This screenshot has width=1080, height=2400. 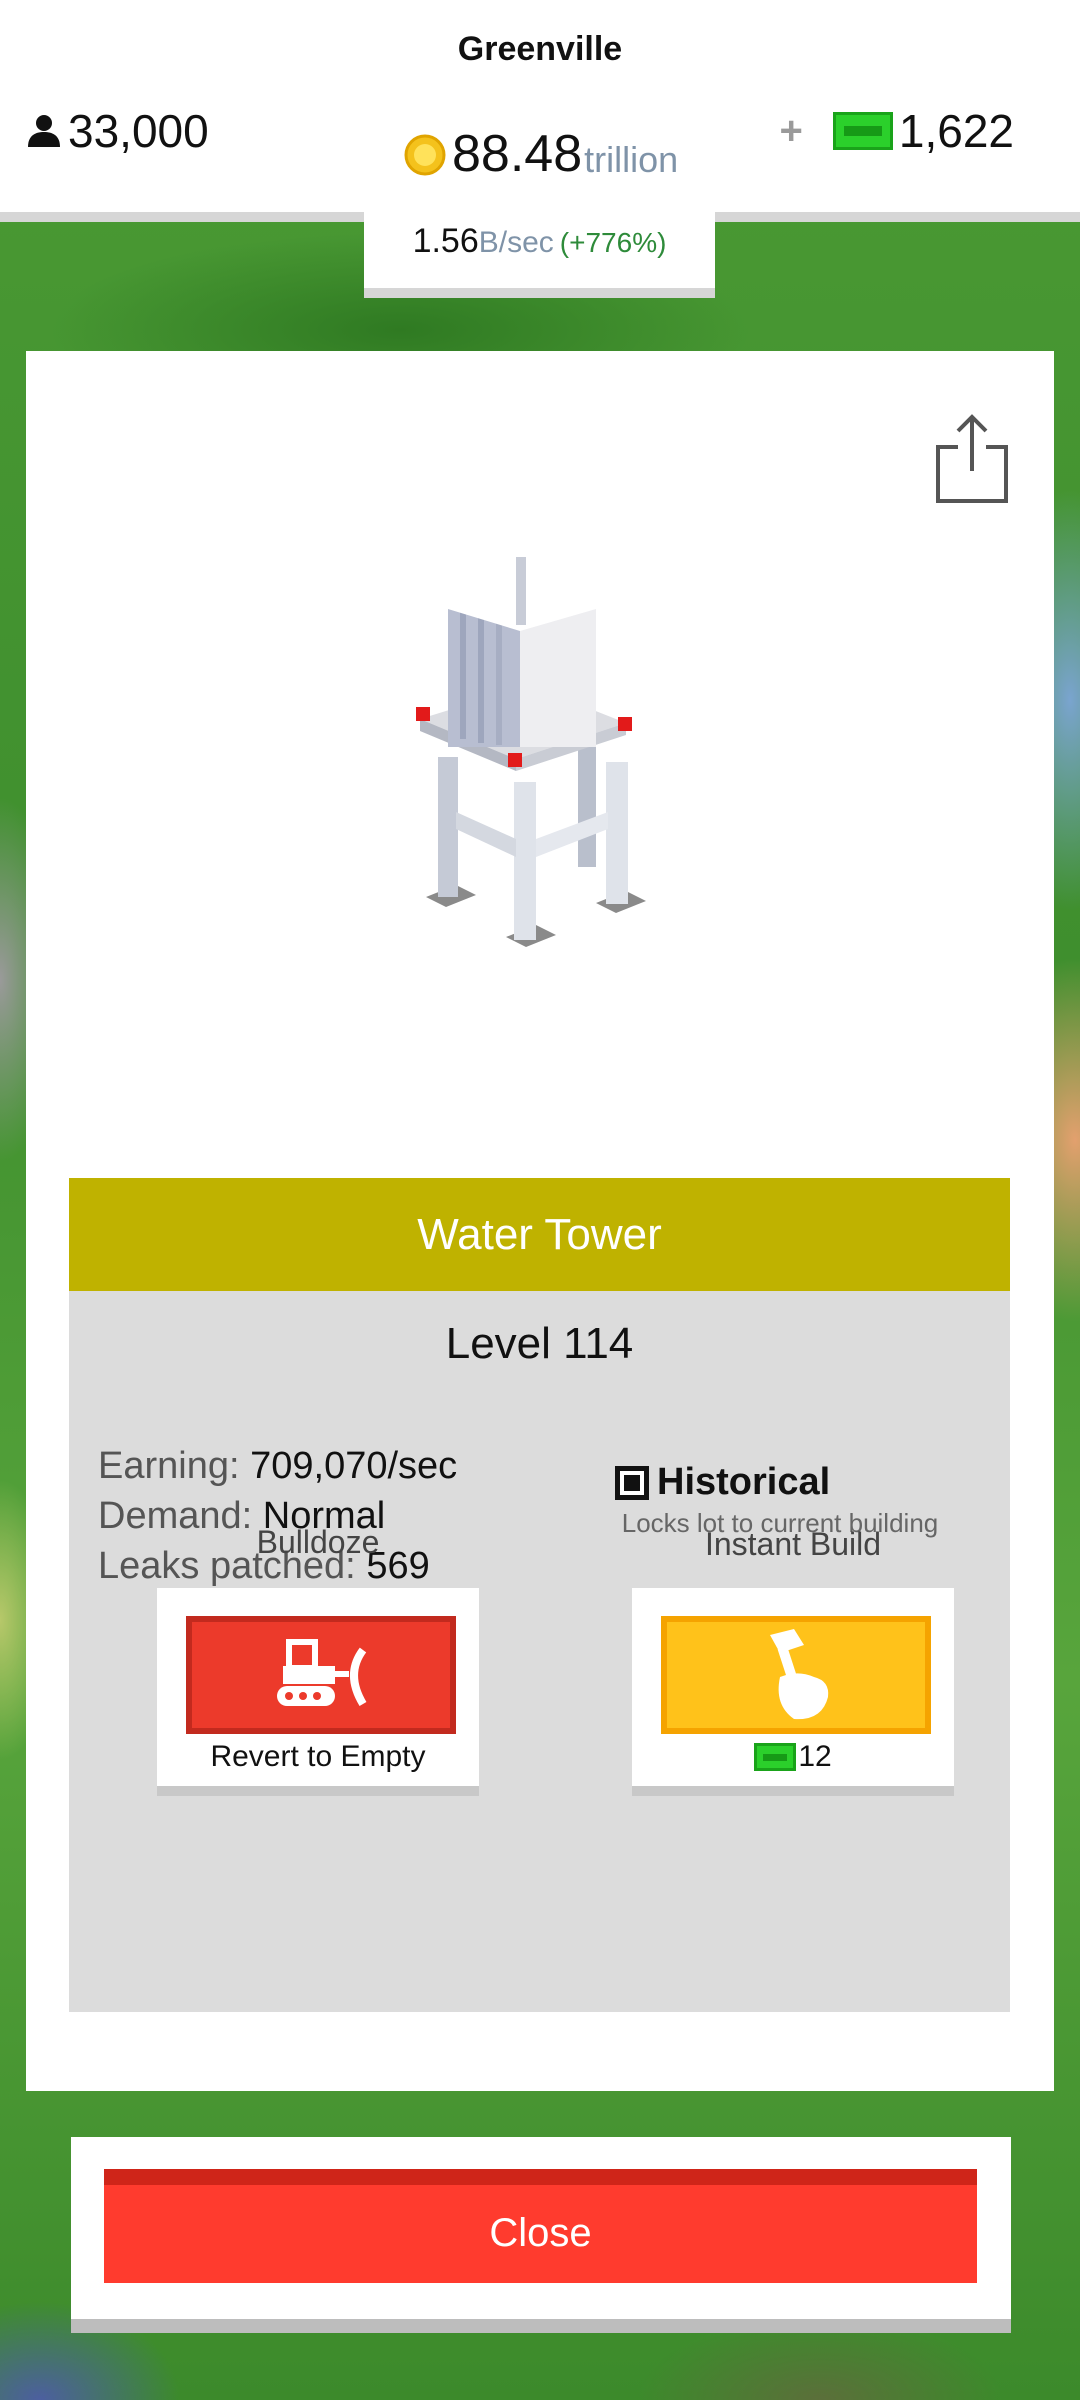 What do you see at coordinates (318, 1756) in the screenshot?
I see `bulldoze-caption: Revert to Empty` at bounding box center [318, 1756].